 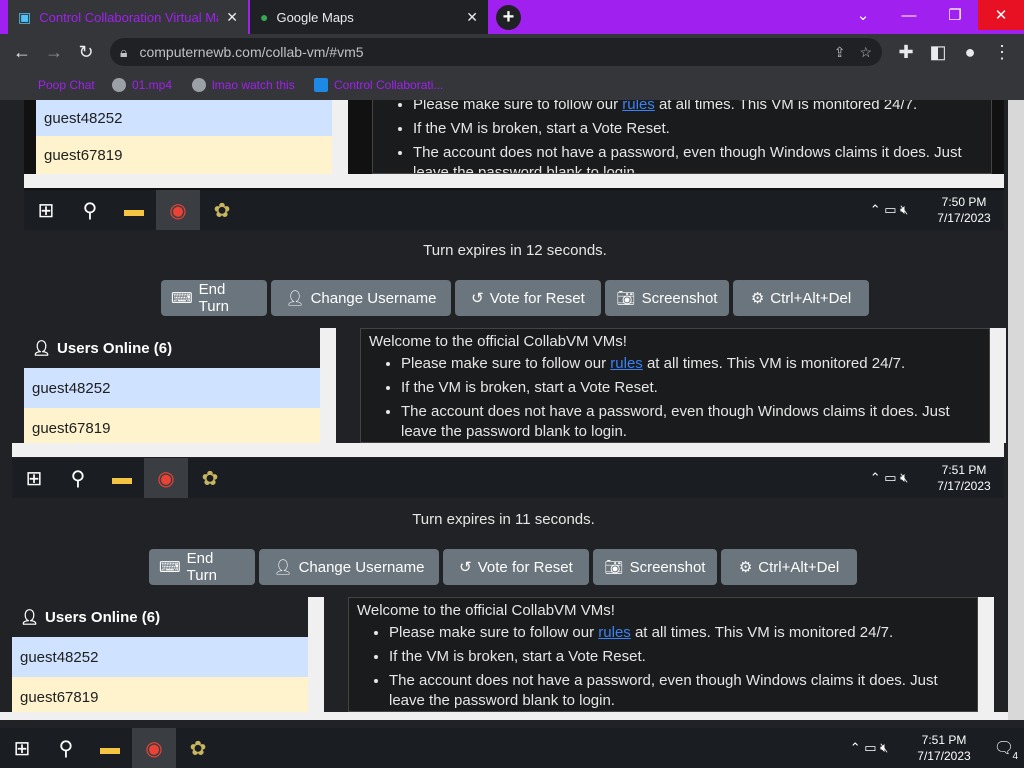 What do you see at coordinates (264, 17) in the screenshot?
I see `map-pin-icon: ●` at bounding box center [264, 17].